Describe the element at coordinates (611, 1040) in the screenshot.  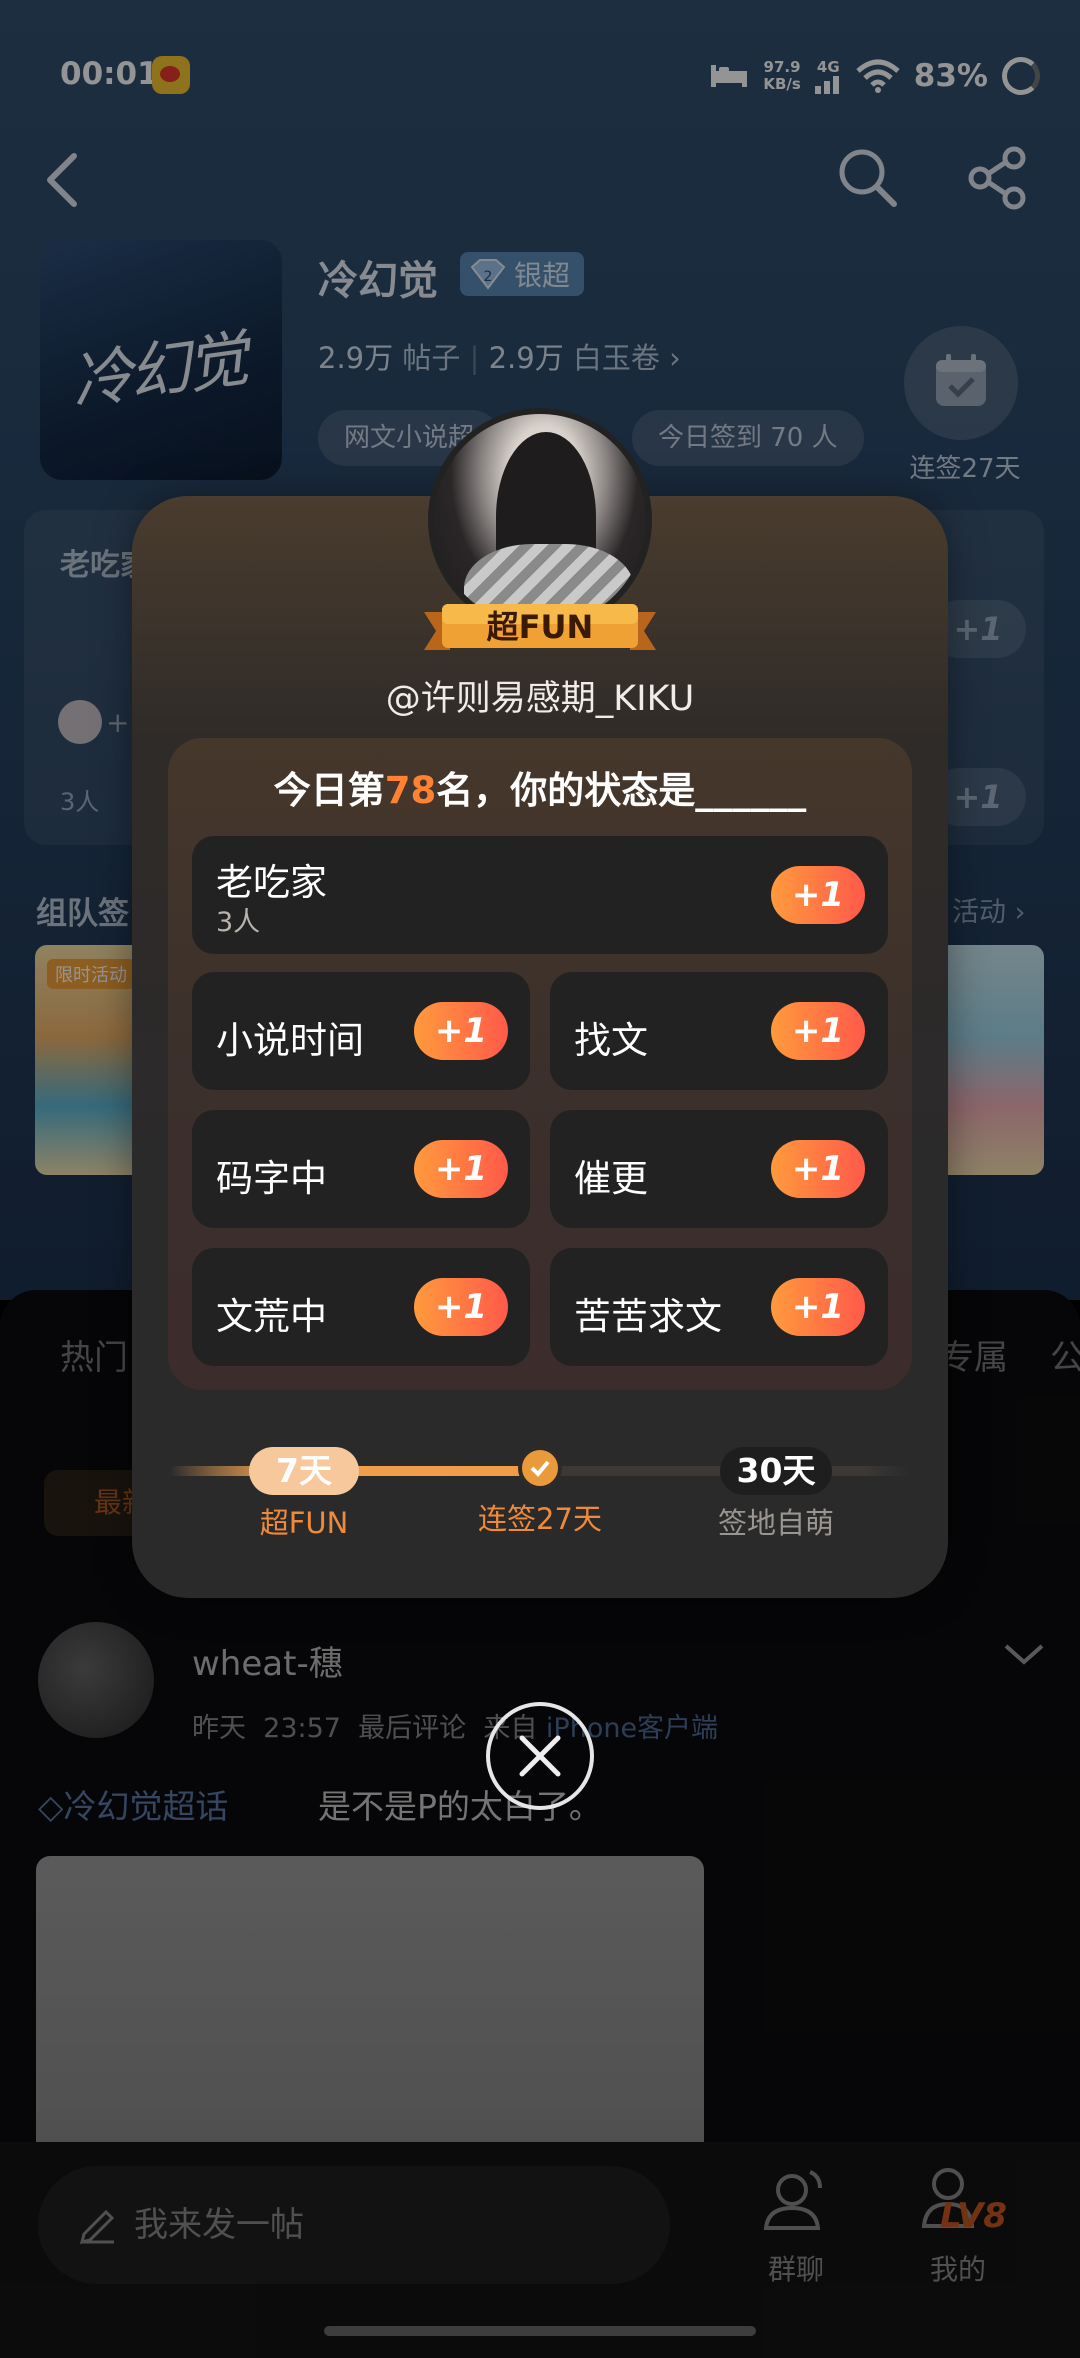
I see `status-option-label: 找文` at that location.